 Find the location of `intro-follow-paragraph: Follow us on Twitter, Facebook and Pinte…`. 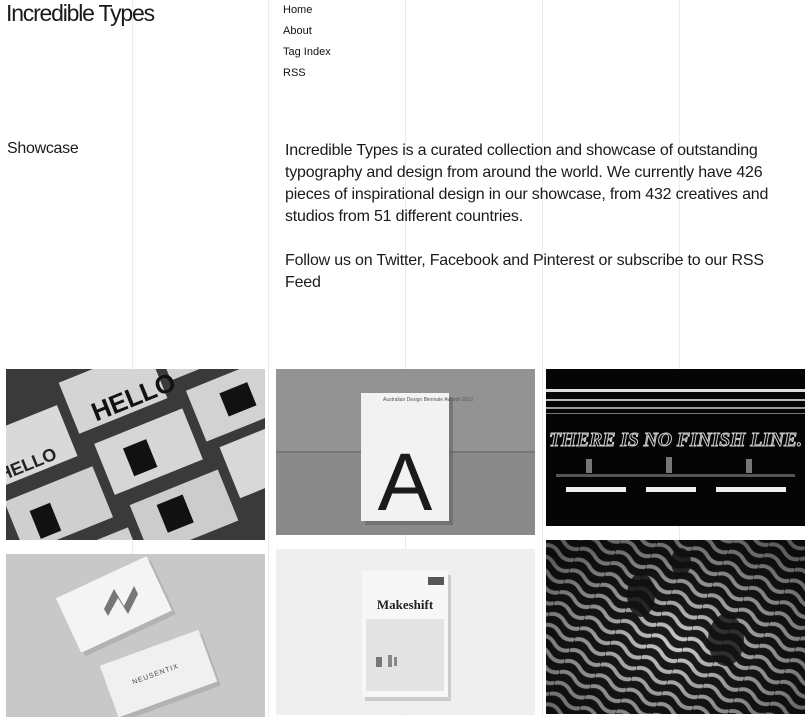

intro-follow-paragraph: Follow us on Twitter, Facebook and Pinte… is located at coordinates (524, 271).